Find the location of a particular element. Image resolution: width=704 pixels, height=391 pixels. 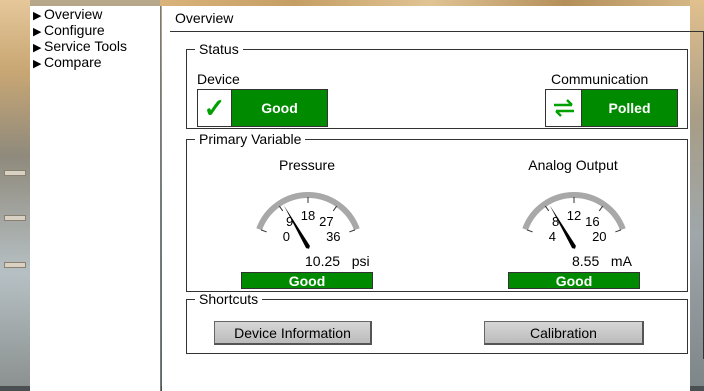

background-right-strip is located at coordinates (697, 195).